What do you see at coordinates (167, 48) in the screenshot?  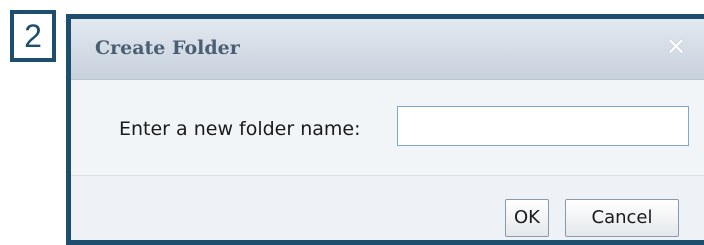 I see `dialog-title: Create Folder` at bounding box center [167, 48].